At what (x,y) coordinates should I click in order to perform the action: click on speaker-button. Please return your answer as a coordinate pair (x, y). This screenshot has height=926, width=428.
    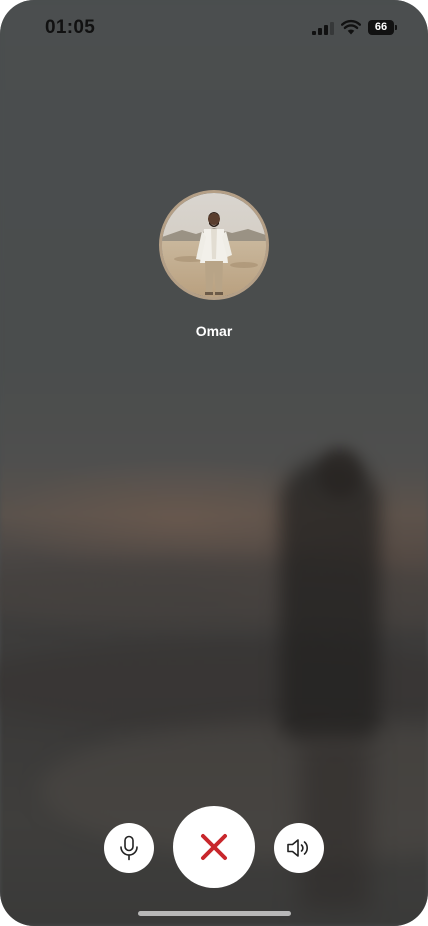
    Looking at the image, I should click on (299, 848).